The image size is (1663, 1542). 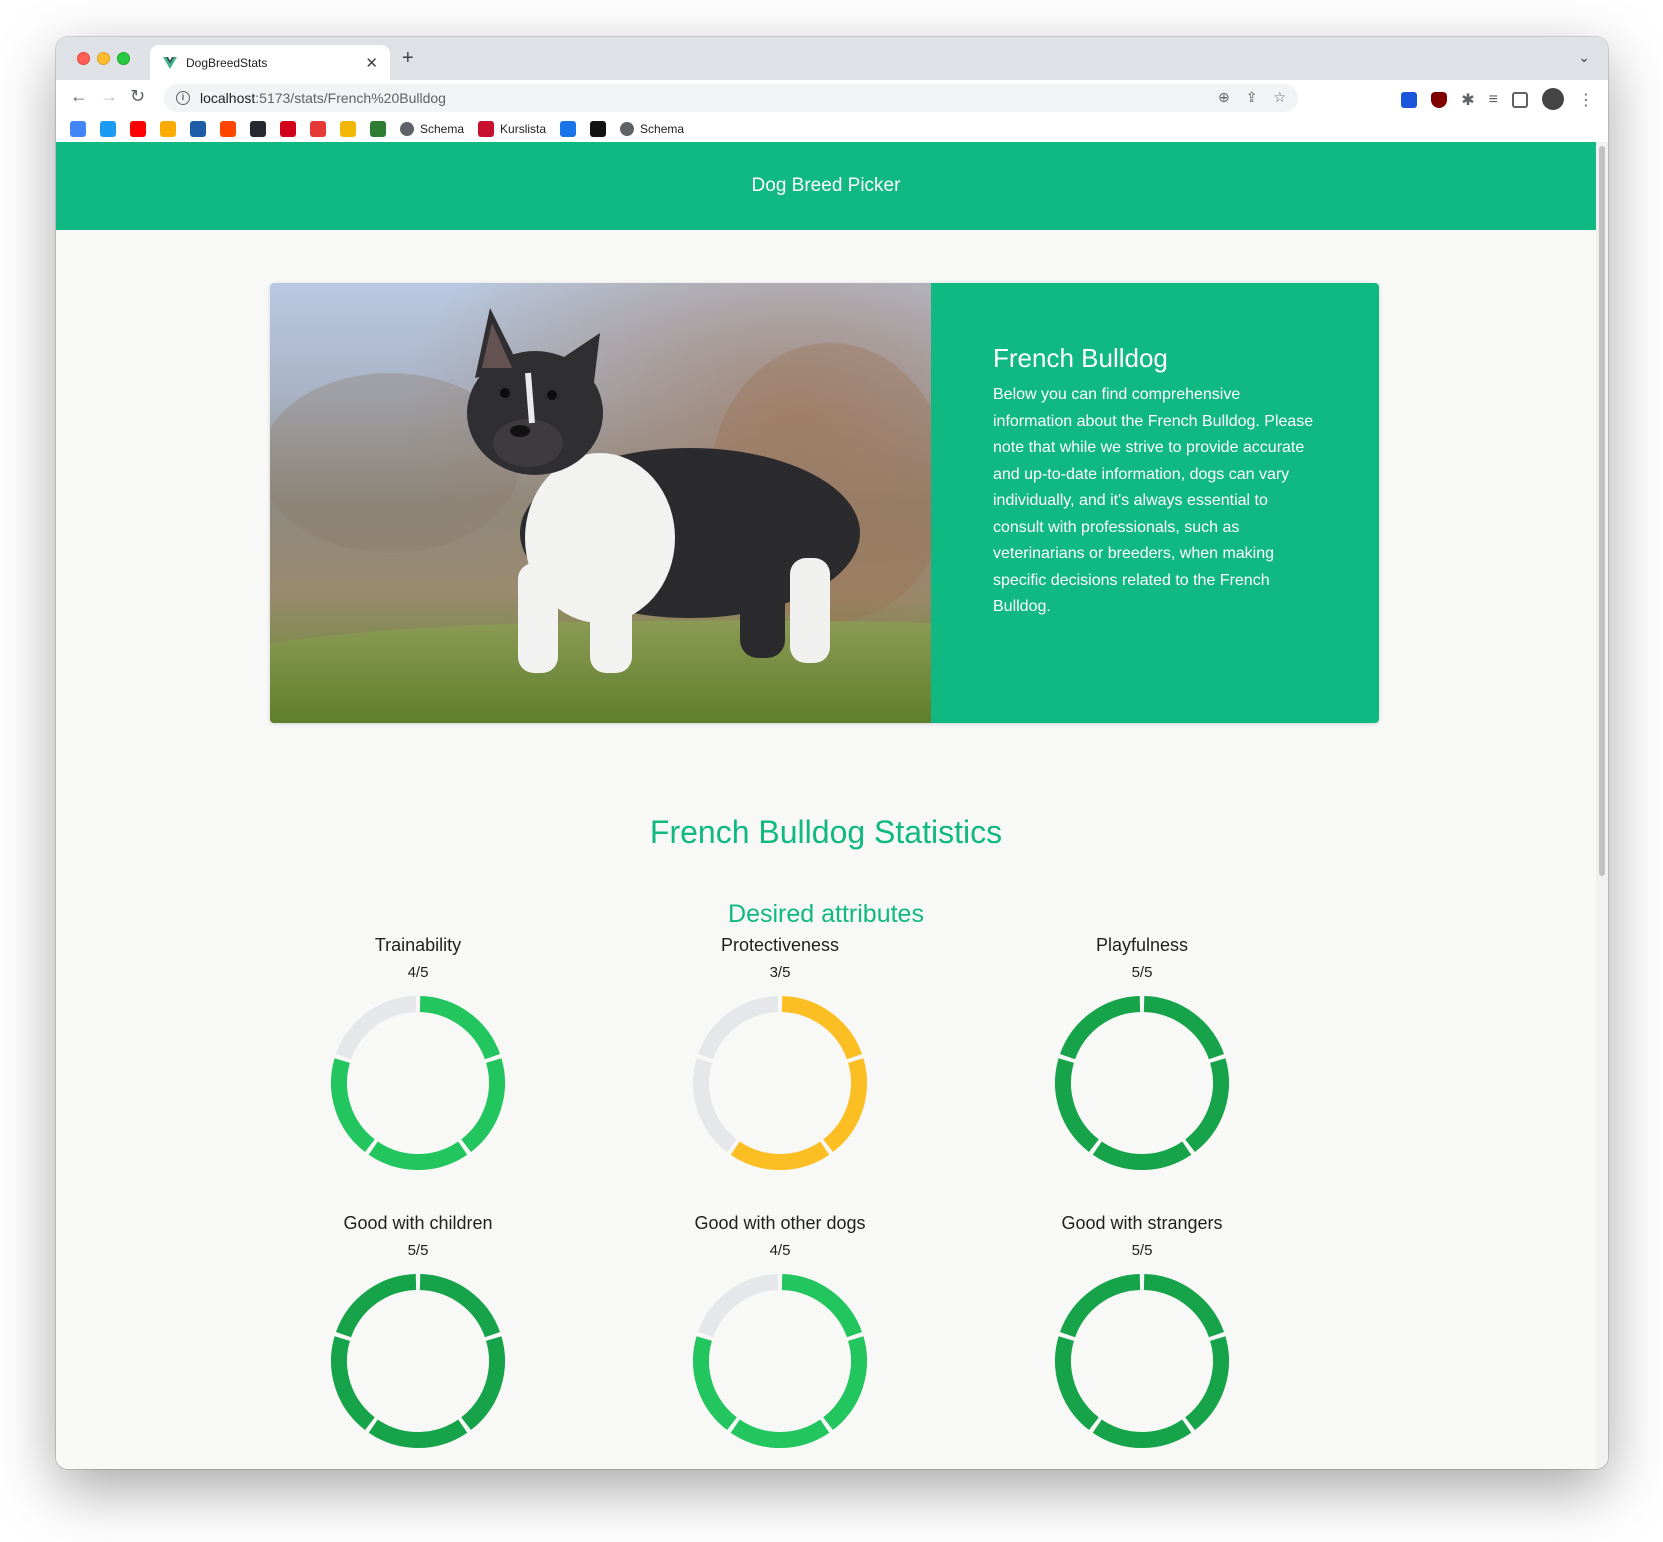 What do you see at coordinates (1439, 100) in the screenshot?
I see `ublock-extension-icon` at bounding box center [1439, 100].